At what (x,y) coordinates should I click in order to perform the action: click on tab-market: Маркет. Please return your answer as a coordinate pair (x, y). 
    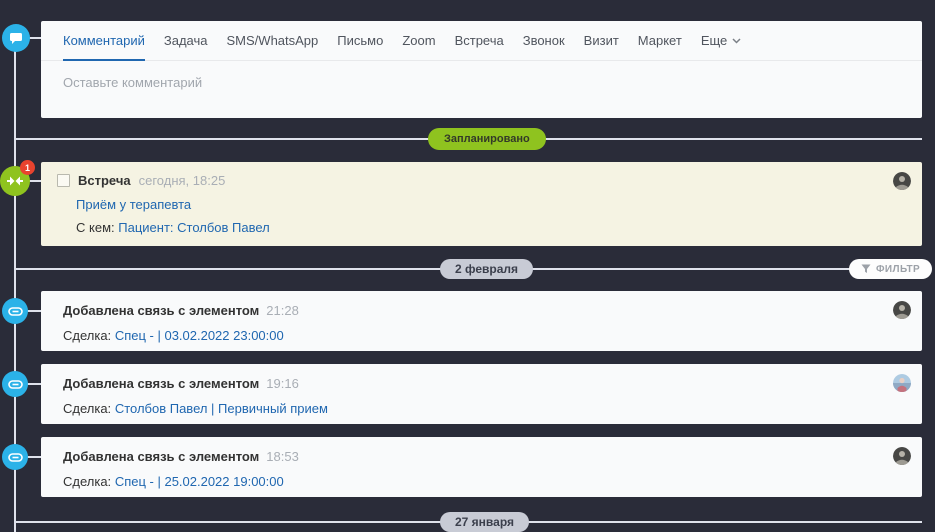
    Looking at the image, I should click on (660, 40).